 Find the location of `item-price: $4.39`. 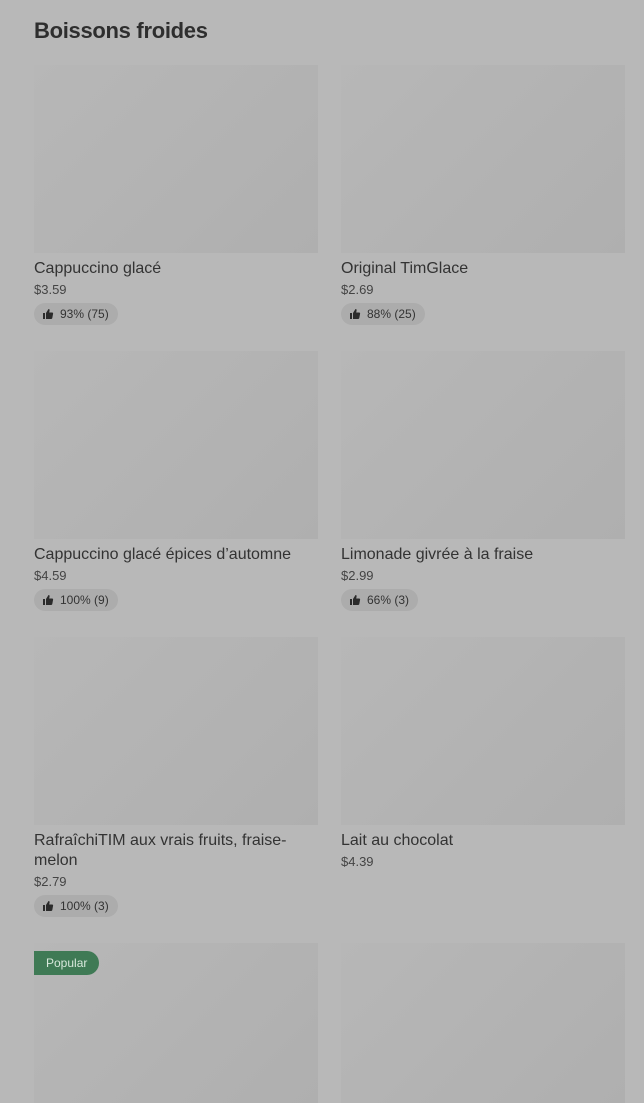

item-price: $4.39 is located at coordinates (357, 861).